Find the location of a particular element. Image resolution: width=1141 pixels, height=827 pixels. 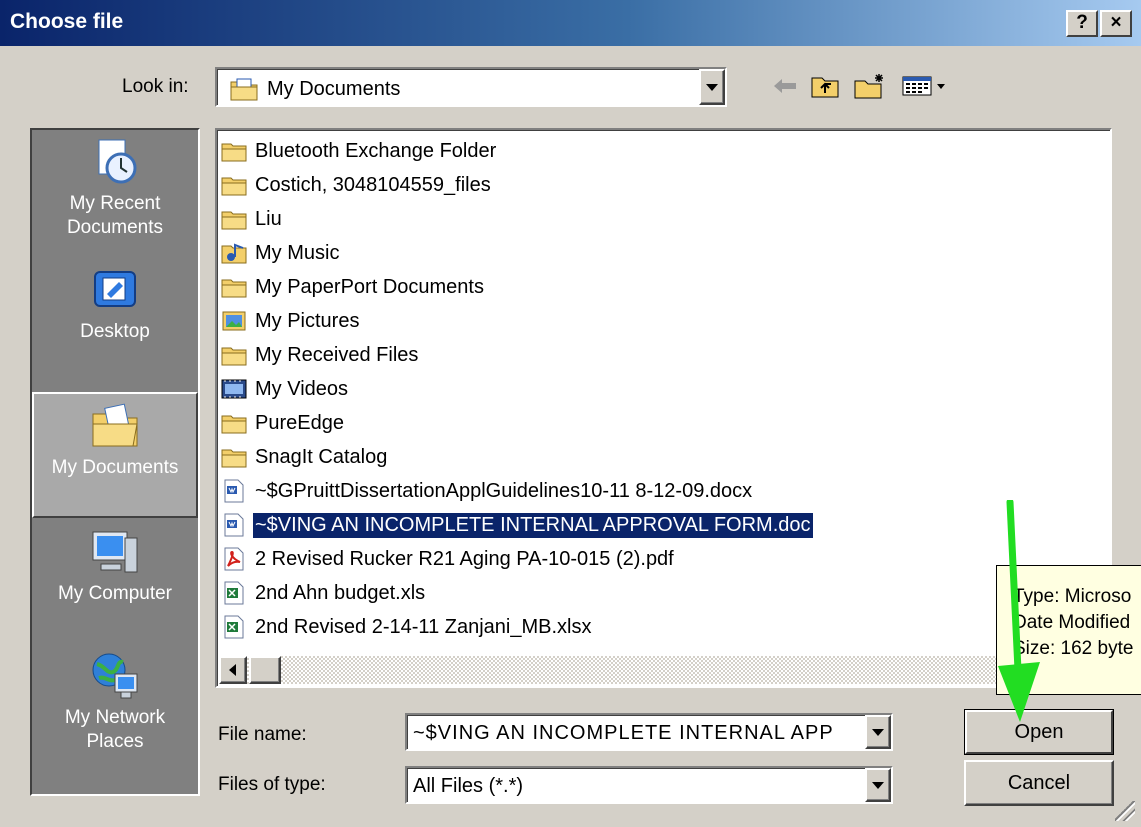

up-folder-icon is located at coordinates (825, 87).